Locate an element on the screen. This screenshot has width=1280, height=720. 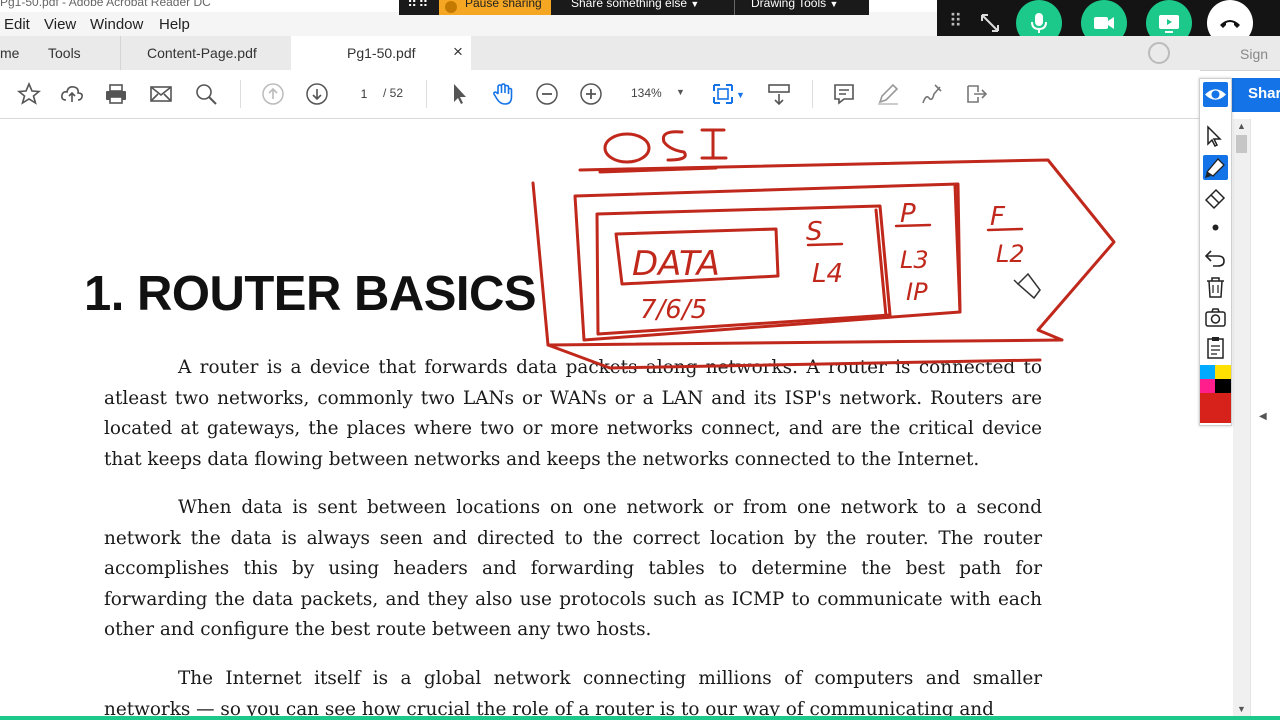
share-button: Shar is located at coordinates (1256, 95).